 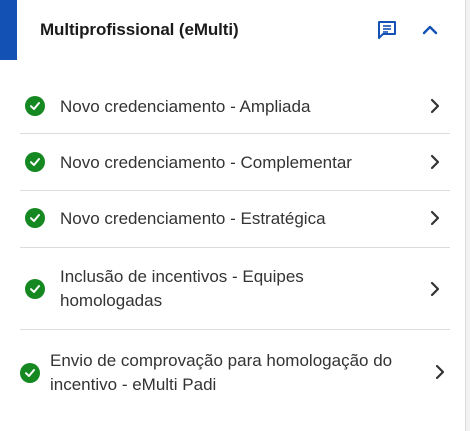 I want to click on chevron-up-icon, so click(x=430, y=30).